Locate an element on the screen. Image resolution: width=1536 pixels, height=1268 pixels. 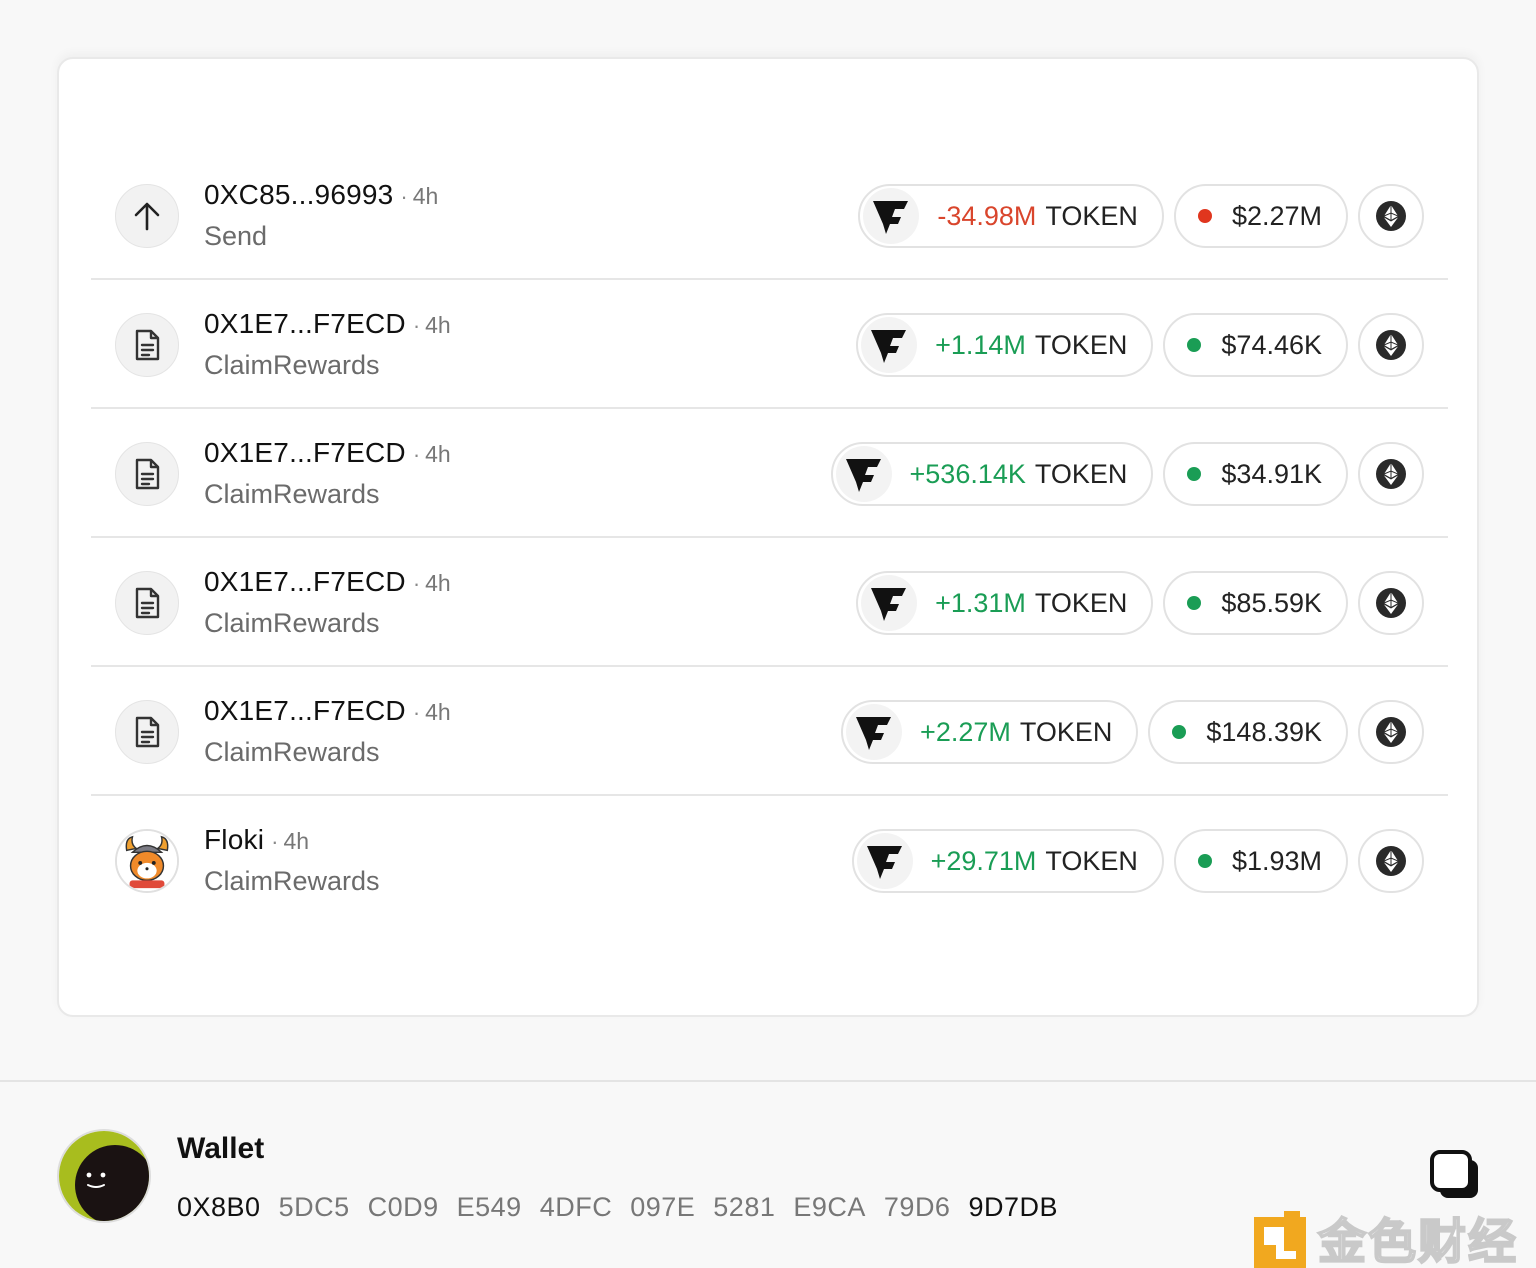
transaction-pills: +1.14M TOKEN $74.46K is located at coordinates (1140, 345).